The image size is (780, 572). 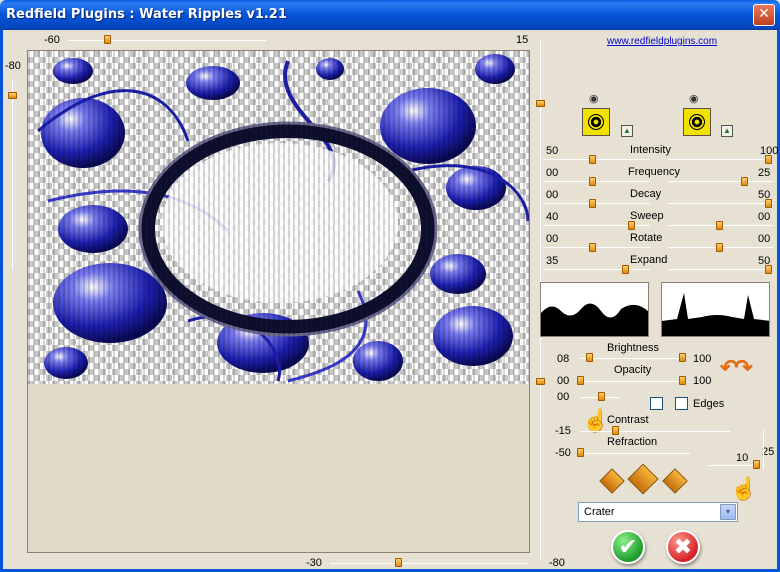 What do you see at coordinates (646, 194) in the screenshot?
I see `param-name: Decay` at bounding box center [646, 194].